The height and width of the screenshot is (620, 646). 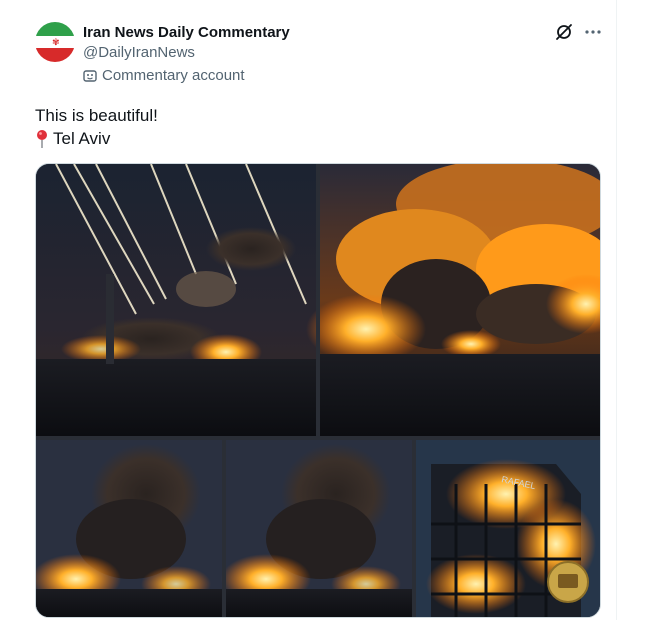 What do you see at coordinates (564, 32) in the screenshot?
I see `grok-icon` at bounding box center [564, 32].